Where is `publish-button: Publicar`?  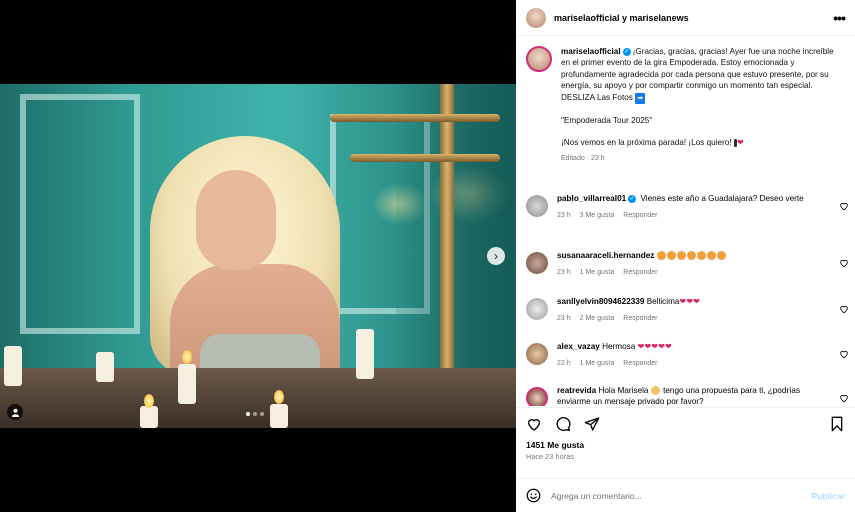 publish-button: Publicar is located at coordinates (828, 496).